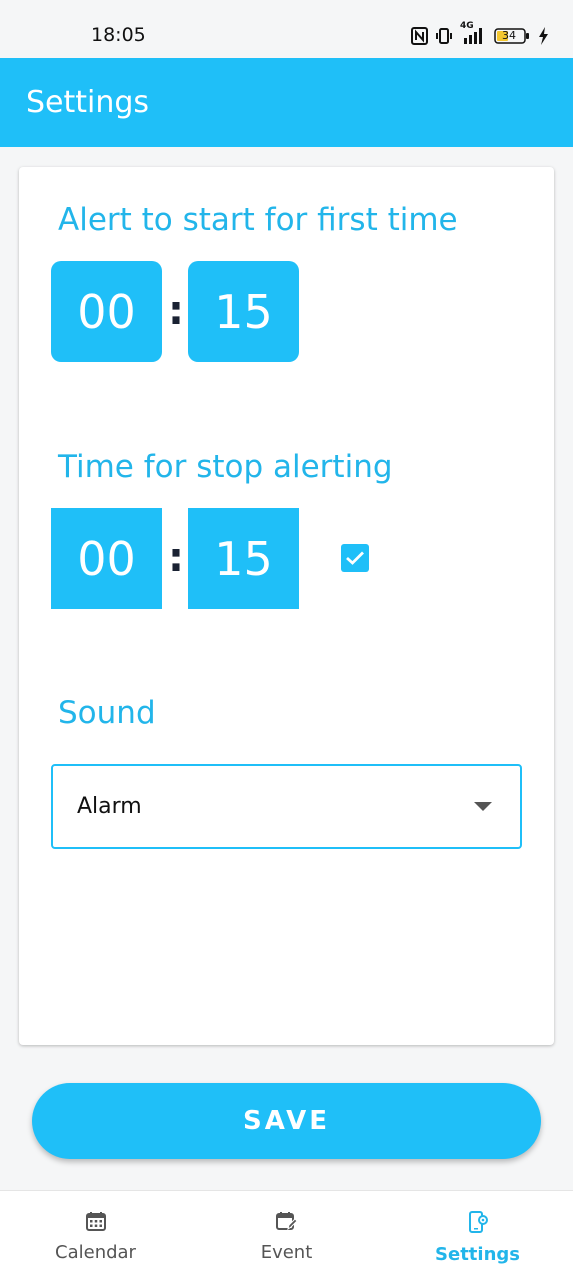 The height and width of the screenshot is (1280, 573). Describe the element at coordinates (477, 1235) in the screenshot. I see `nav-item-settings: Settings` at that location.